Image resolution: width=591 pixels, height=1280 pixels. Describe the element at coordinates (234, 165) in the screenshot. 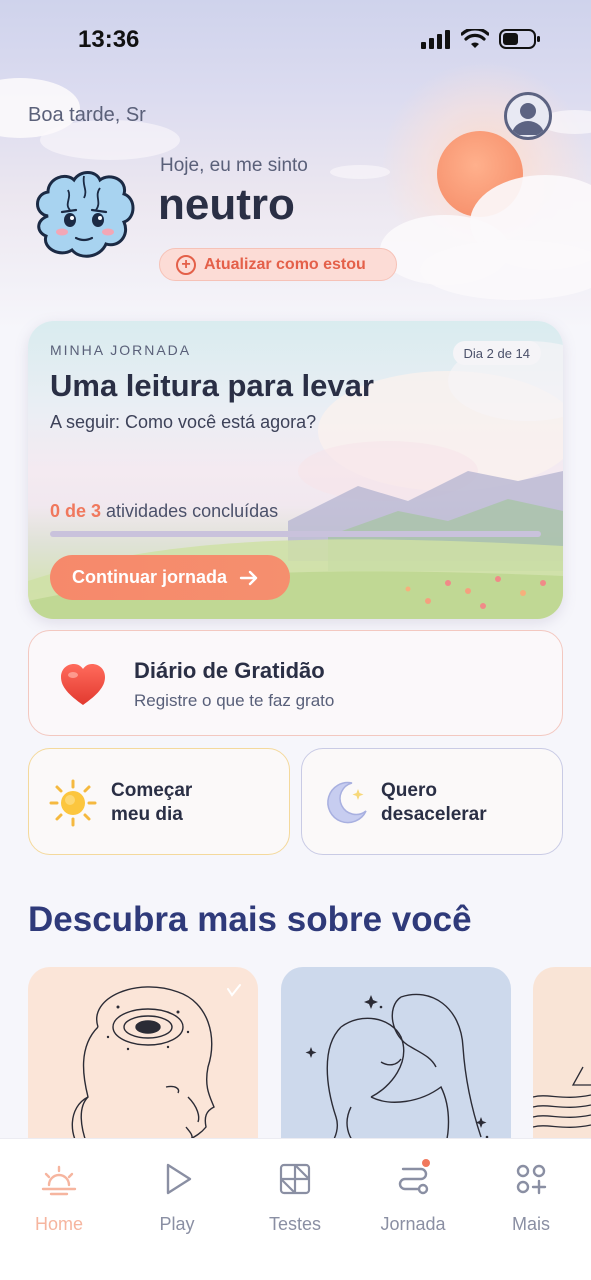

I see `feeling-label: Hoje, eu me sinto` at that location.